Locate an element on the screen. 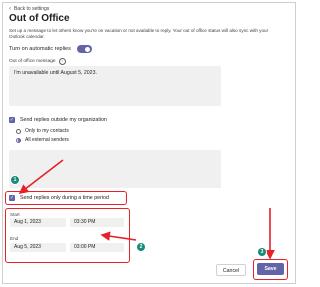 The height and width of the screenshot is (287, 320). step-badge-1: 1 is located at coordinates (15, 180).